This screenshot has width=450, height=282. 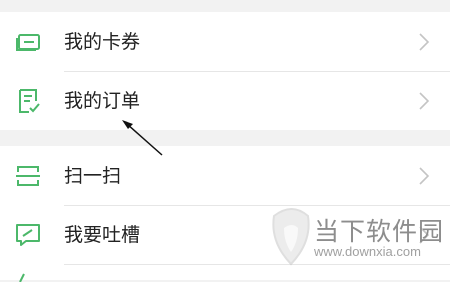 I want to click on scan-icon, so click(x=28, y=176).